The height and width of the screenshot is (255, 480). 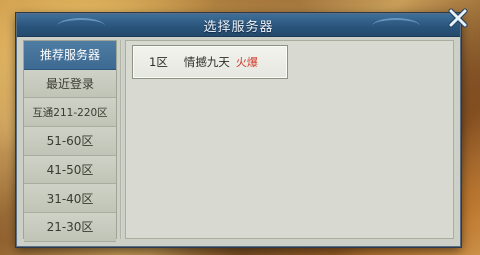 I want to click on sidebar-item-label: 最近登录, so click(x=69, y=84).